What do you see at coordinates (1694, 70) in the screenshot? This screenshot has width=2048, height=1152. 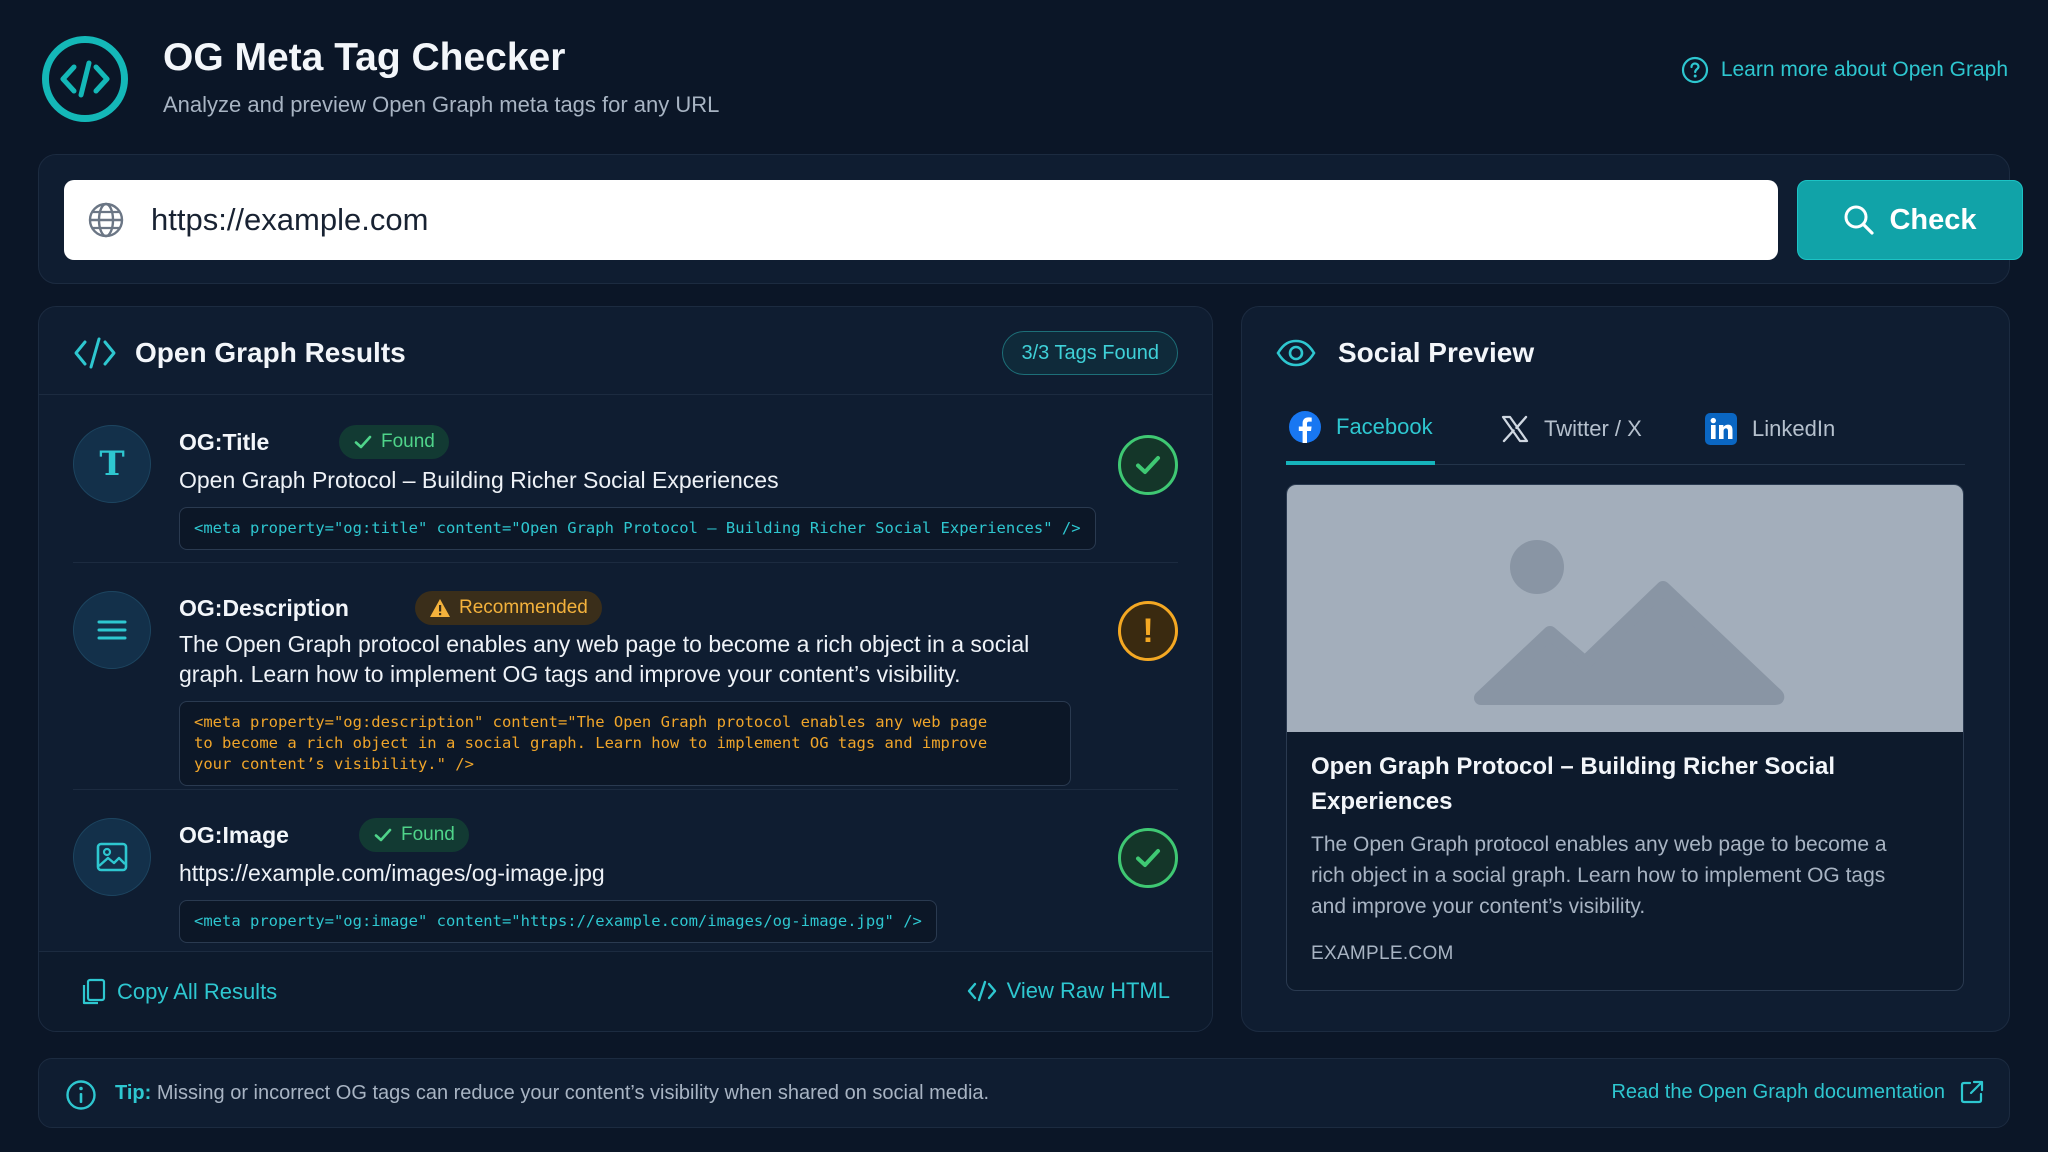 I see `help-circle-icon` at bounding box center [1694, 70].